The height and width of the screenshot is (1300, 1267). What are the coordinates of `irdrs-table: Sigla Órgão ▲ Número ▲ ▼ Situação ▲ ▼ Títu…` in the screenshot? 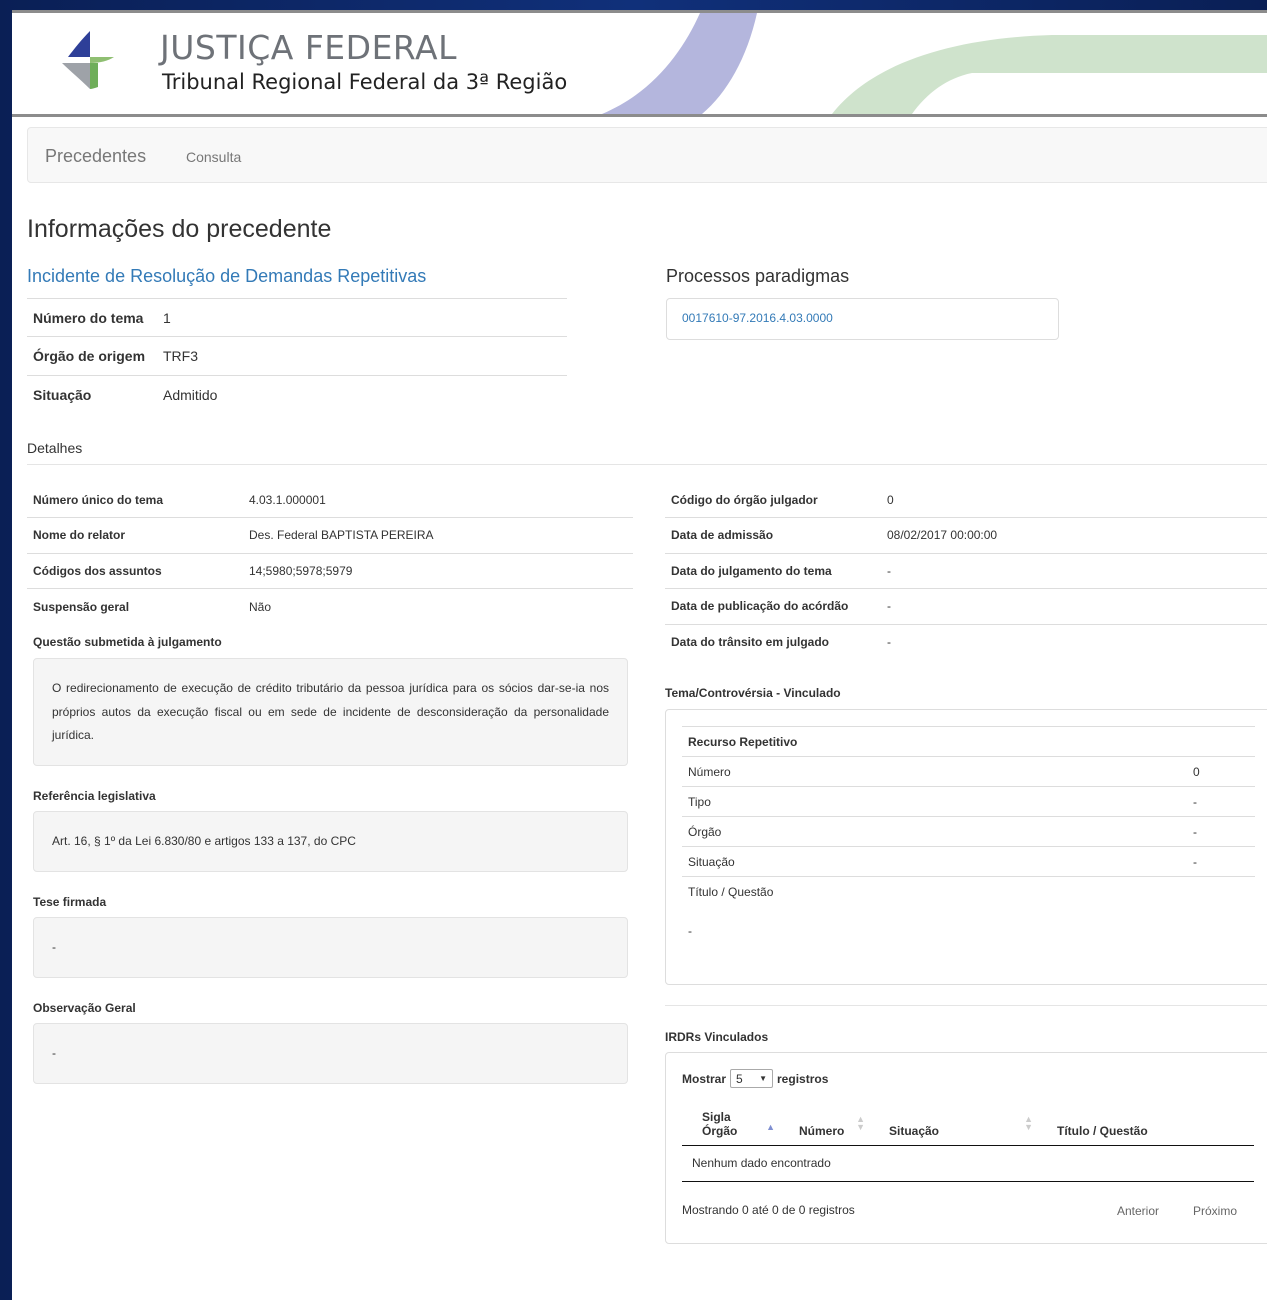 It's located at (968, 1142).